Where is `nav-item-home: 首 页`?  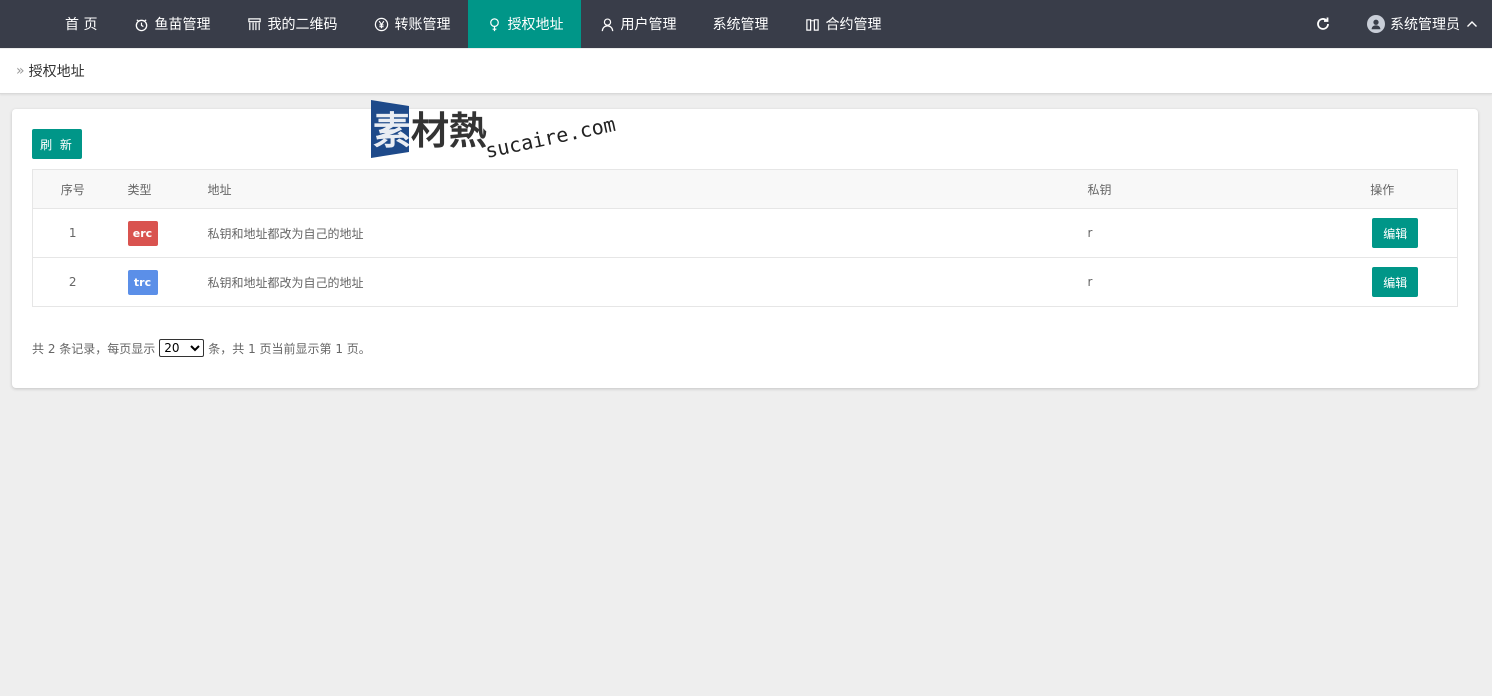 nav-item-home: 首 页 is located at coordinates (81, 24).